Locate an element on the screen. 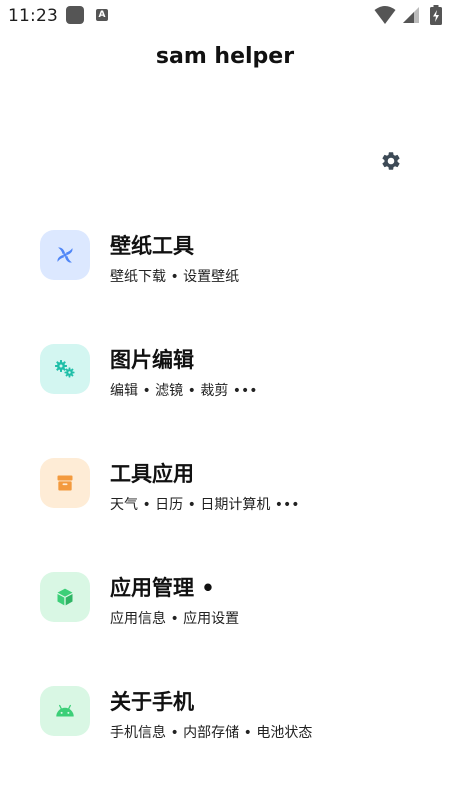 The height and width of the screenshot is (800, 450). menu-item-wallpaper-tools: 壁纸工具 壁纸下载 • 设置壁纸 is located at coordinates (225, 257).